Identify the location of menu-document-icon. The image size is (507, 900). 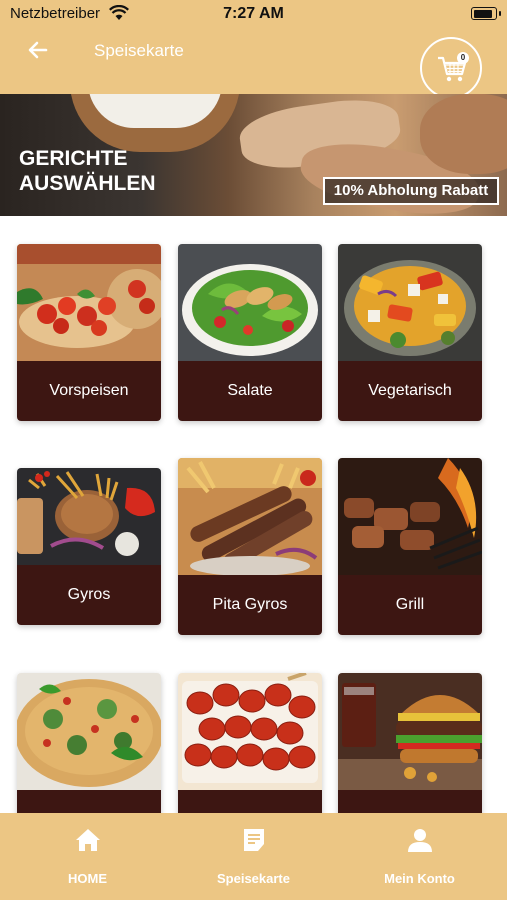
(254, 840).